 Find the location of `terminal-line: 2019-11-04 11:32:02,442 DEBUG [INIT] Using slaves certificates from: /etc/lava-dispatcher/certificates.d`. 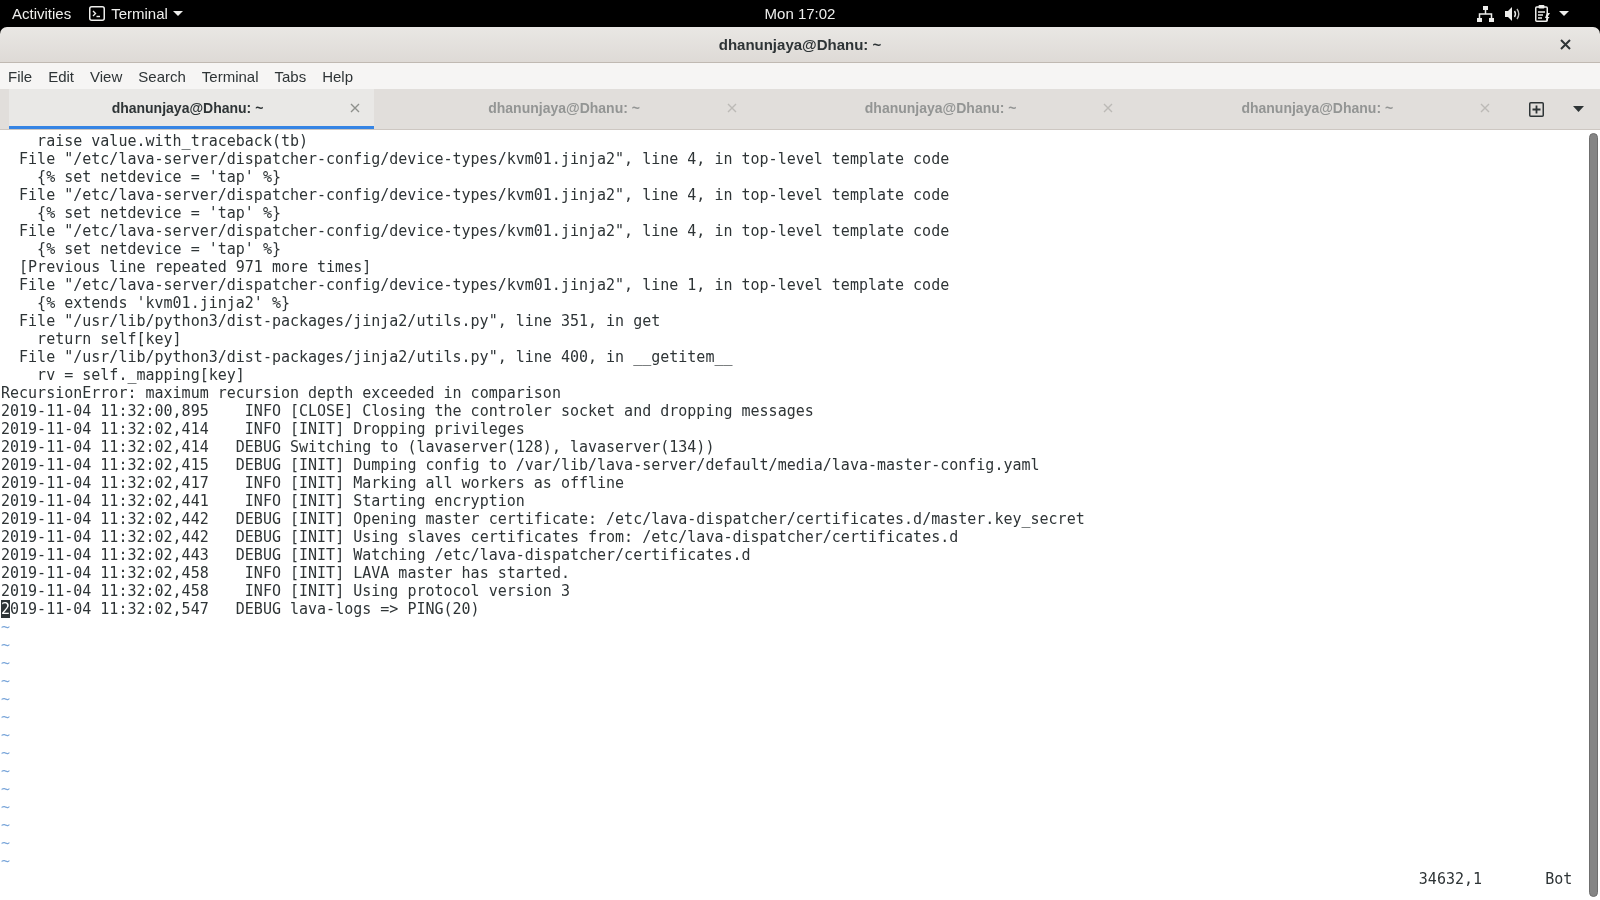

terminal-line: 2019-11-04 11:32:02,442 DEBUG [INIT] Using slaves certificates from: /etc/lava-dispatcher/certificates.d is located at coordinates (480, 537).